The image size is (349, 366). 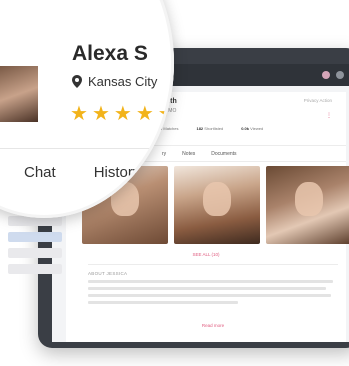 I want to click on tab-notes: Notes, so click(x=188, y=154).